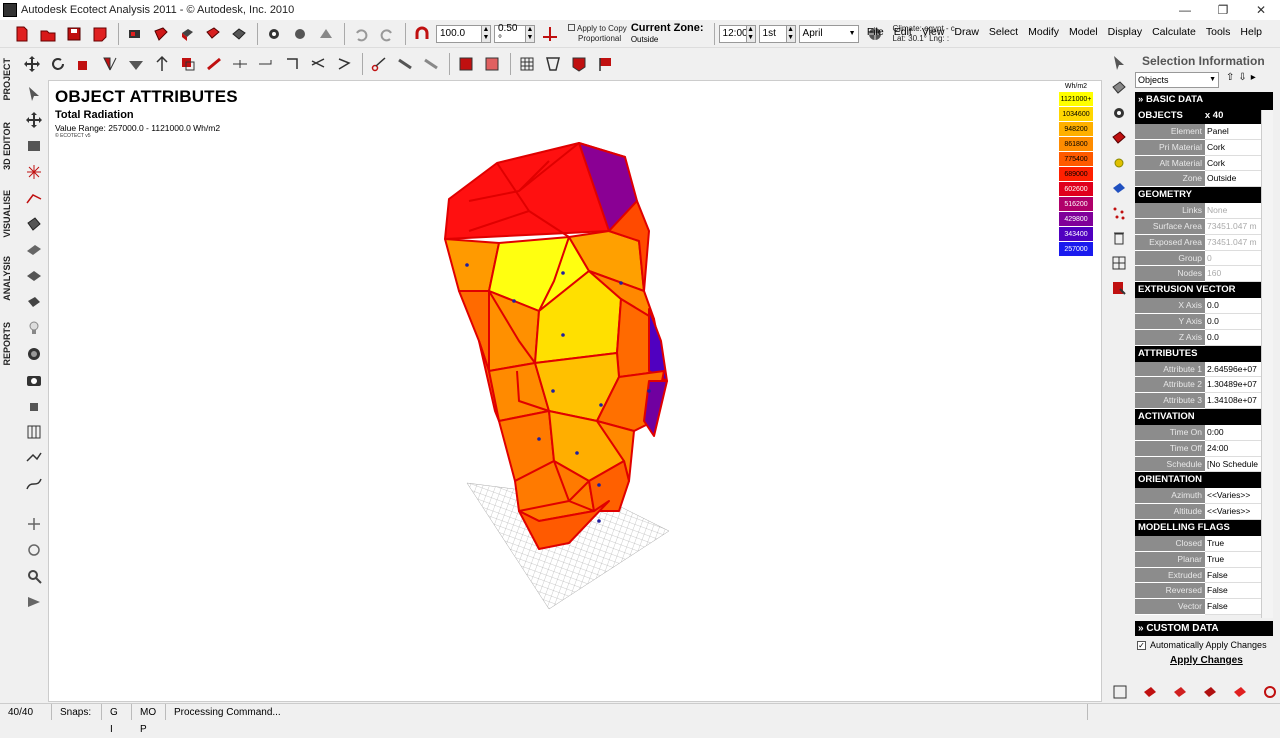 This screenshot has height=738, width=1280. What do you see at coordinates (213, 34) in the screenshot?
I see `shaded-icon` at bounding box center [213, 34].